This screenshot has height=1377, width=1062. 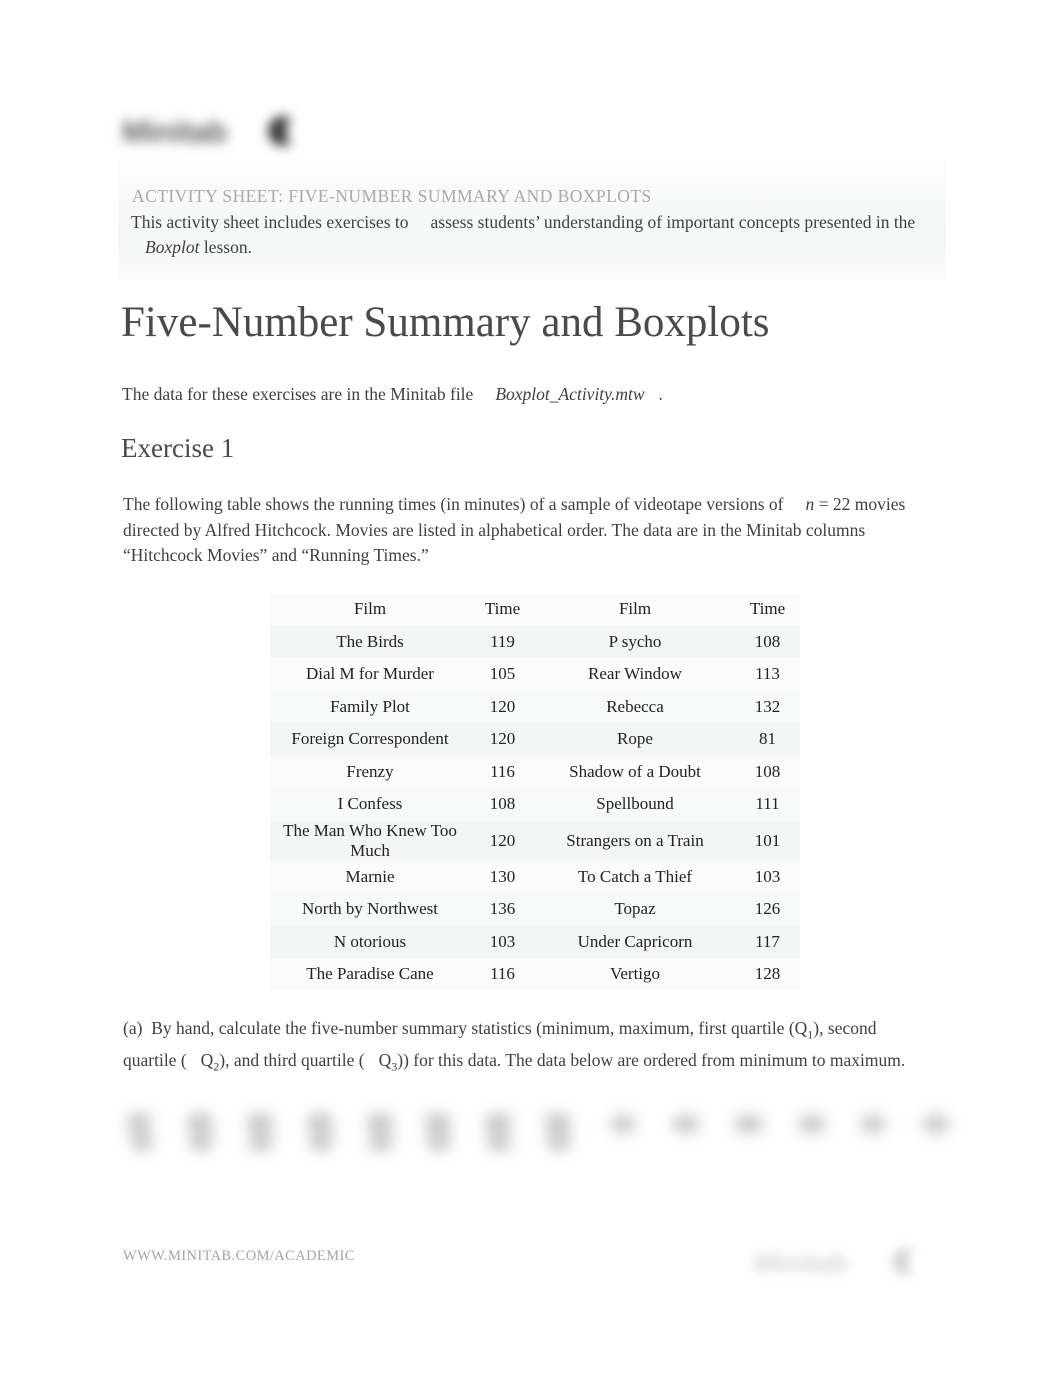 I want to click on part-a-label: (a), so click(x=133, y=1028).